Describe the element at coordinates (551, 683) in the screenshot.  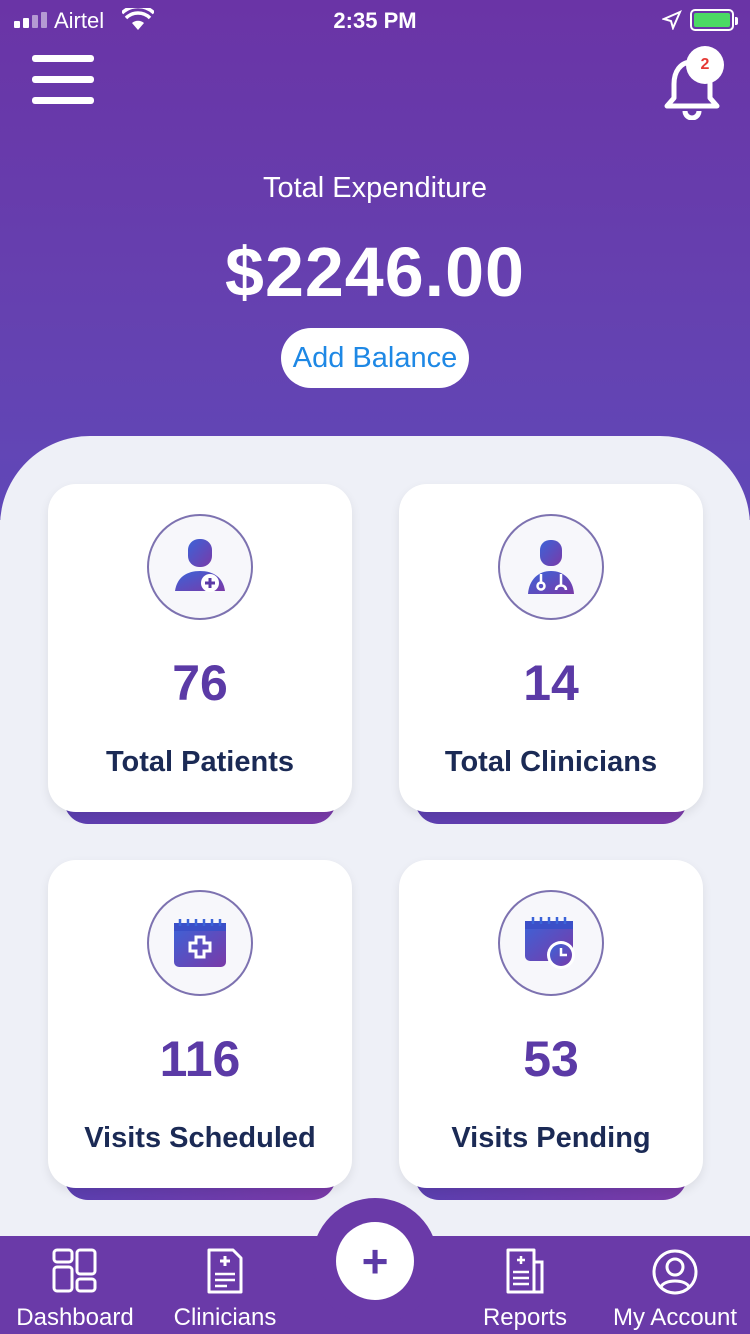
I see `stat-value: 14` at that location.